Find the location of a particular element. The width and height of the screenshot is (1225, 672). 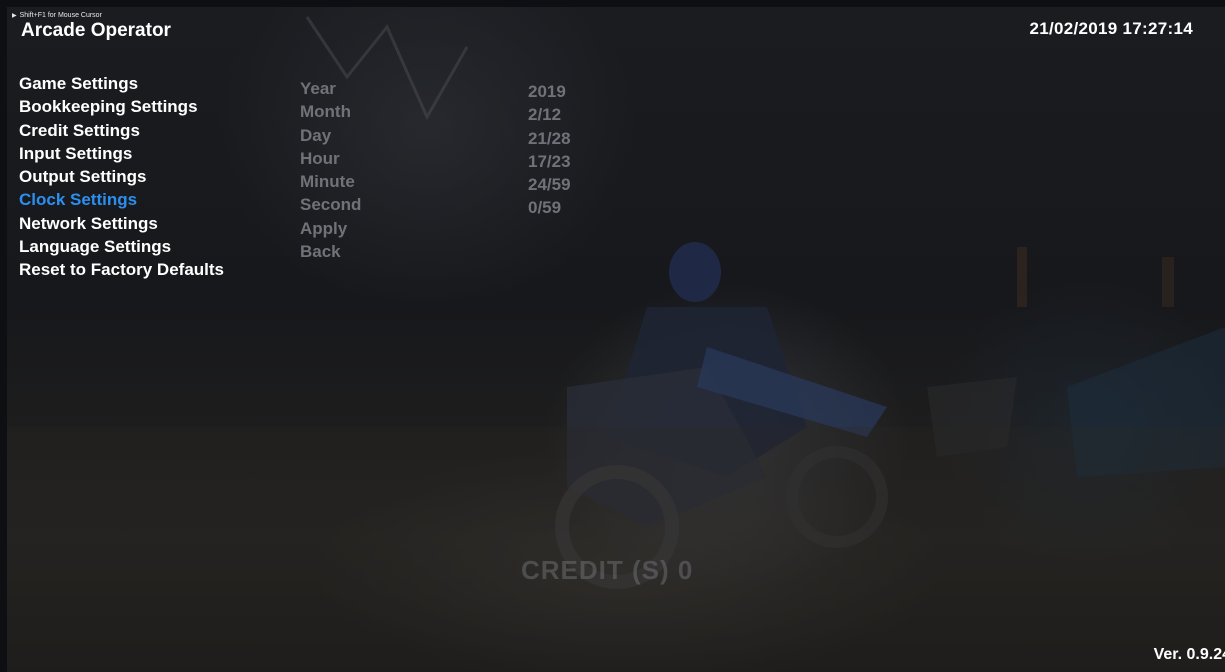

menu-item-output-settings: Output Settings is located at coordinates (121, 176).